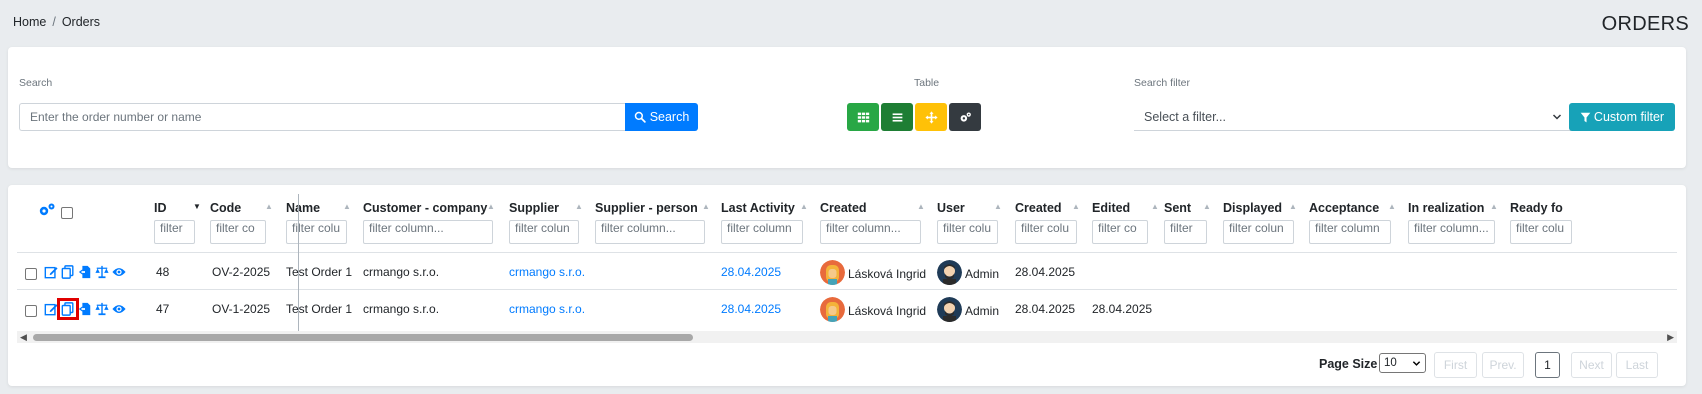 Image resolution: width=1702 pixels, height=394 pixels. Describe the element at coordinates (1344, 208) in the screenshot. I see `column-header: Acceptance` at that location.